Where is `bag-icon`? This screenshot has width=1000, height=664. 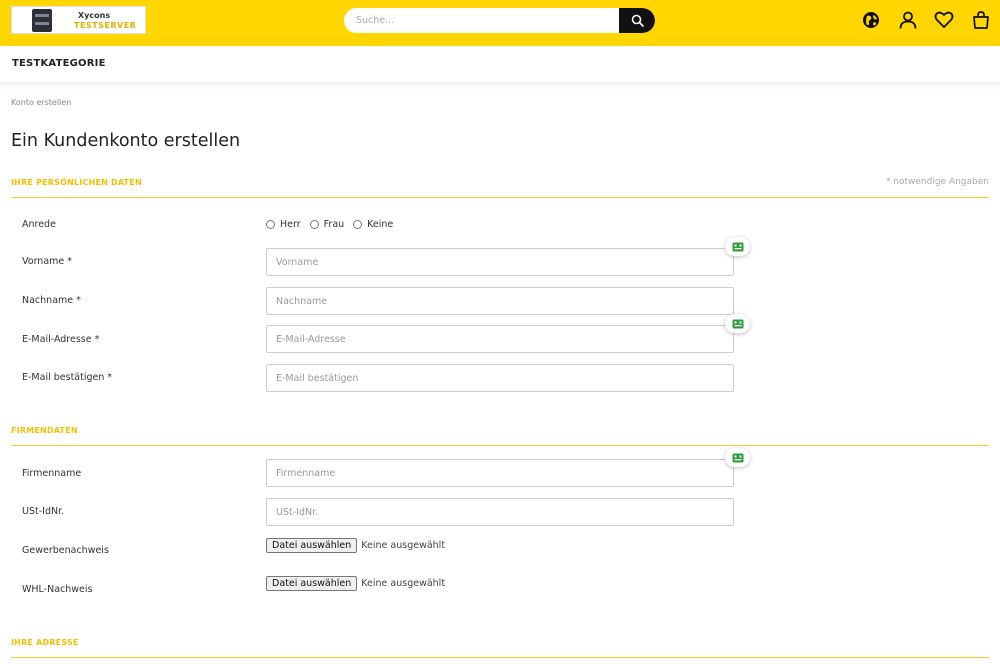 bag-icon is located at coordinates (981, 20).